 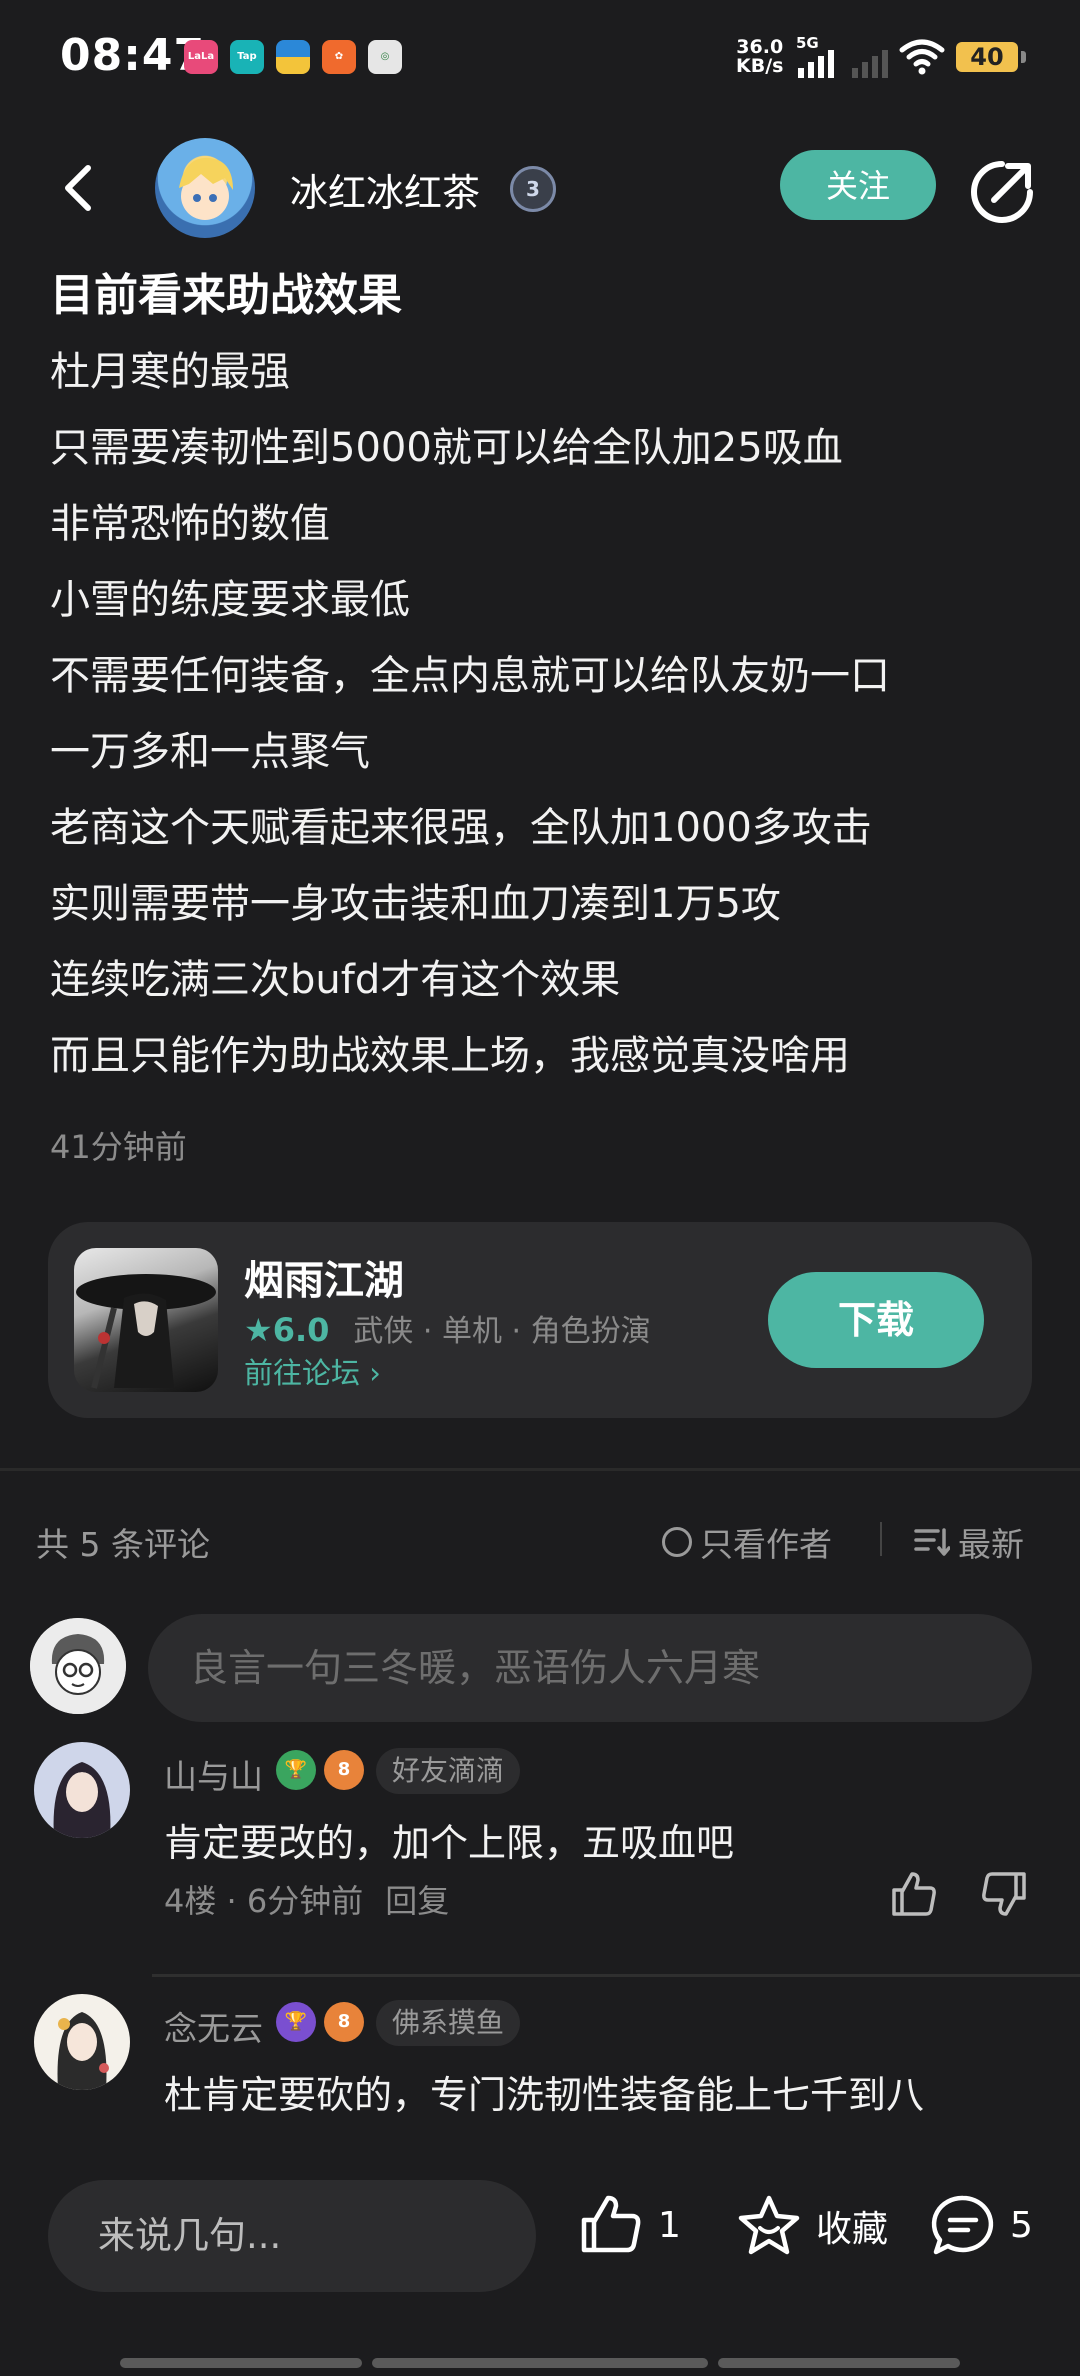 What do you see at coordinates (533, 189) in the screenshot?
I see `level-badge: 3` at bounding box center [533, 189].